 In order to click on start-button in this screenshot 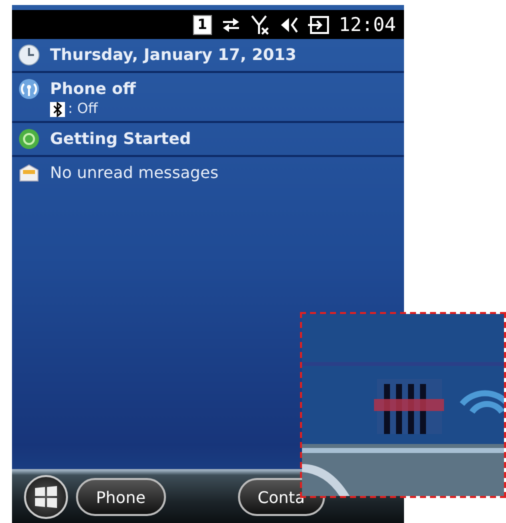, I will do `click(46, 497)`.